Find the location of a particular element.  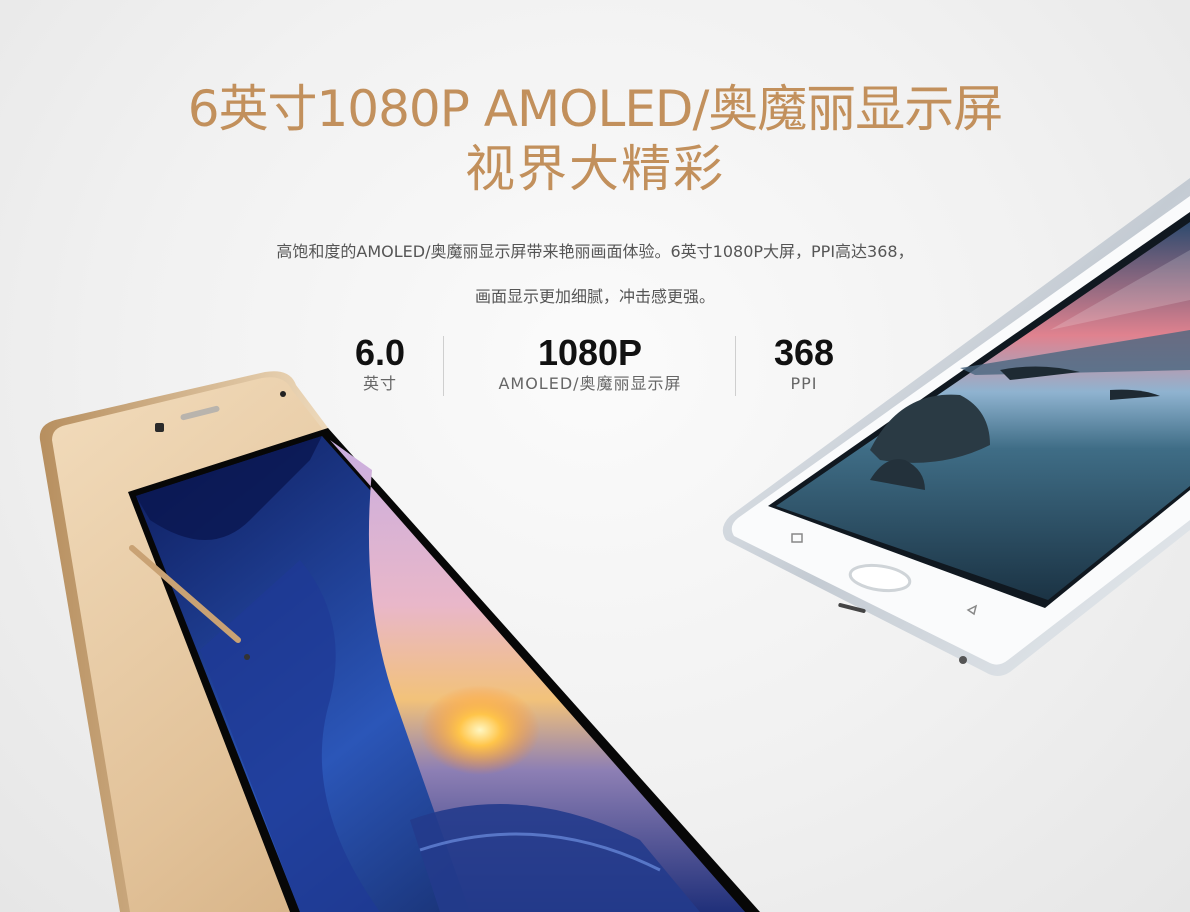

page-title-line-2: 视界大精彩 is located at coordinates (595, 169).